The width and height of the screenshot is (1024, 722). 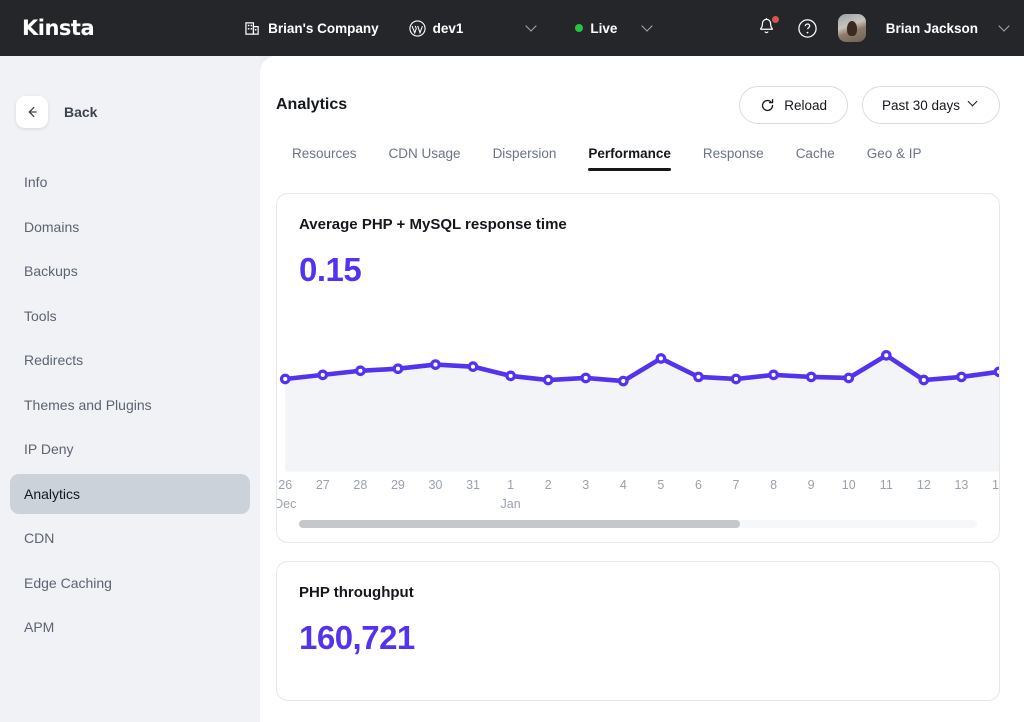 What do you see at coordinates (793, 105) in the screenshot?
I see `reload-button: Reload` at bounding box center [793, 105].